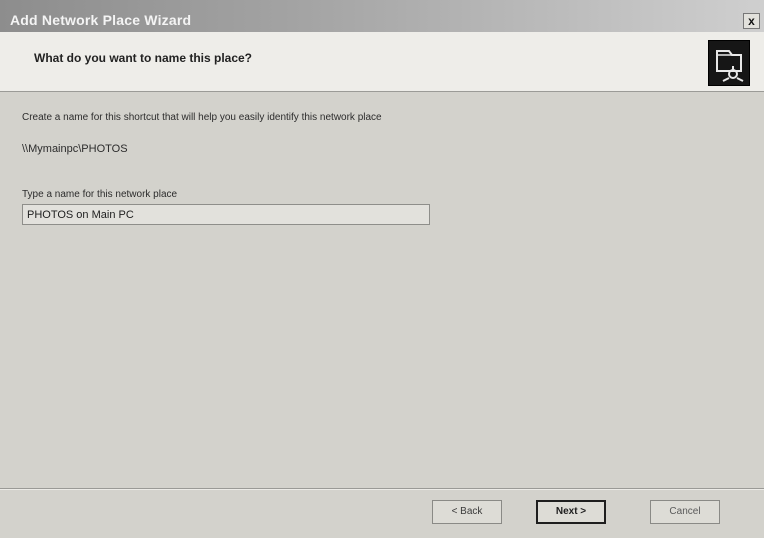 The width and height of the screenshot is (764, 538). I want to click on footer-separator, so click(382, 489).